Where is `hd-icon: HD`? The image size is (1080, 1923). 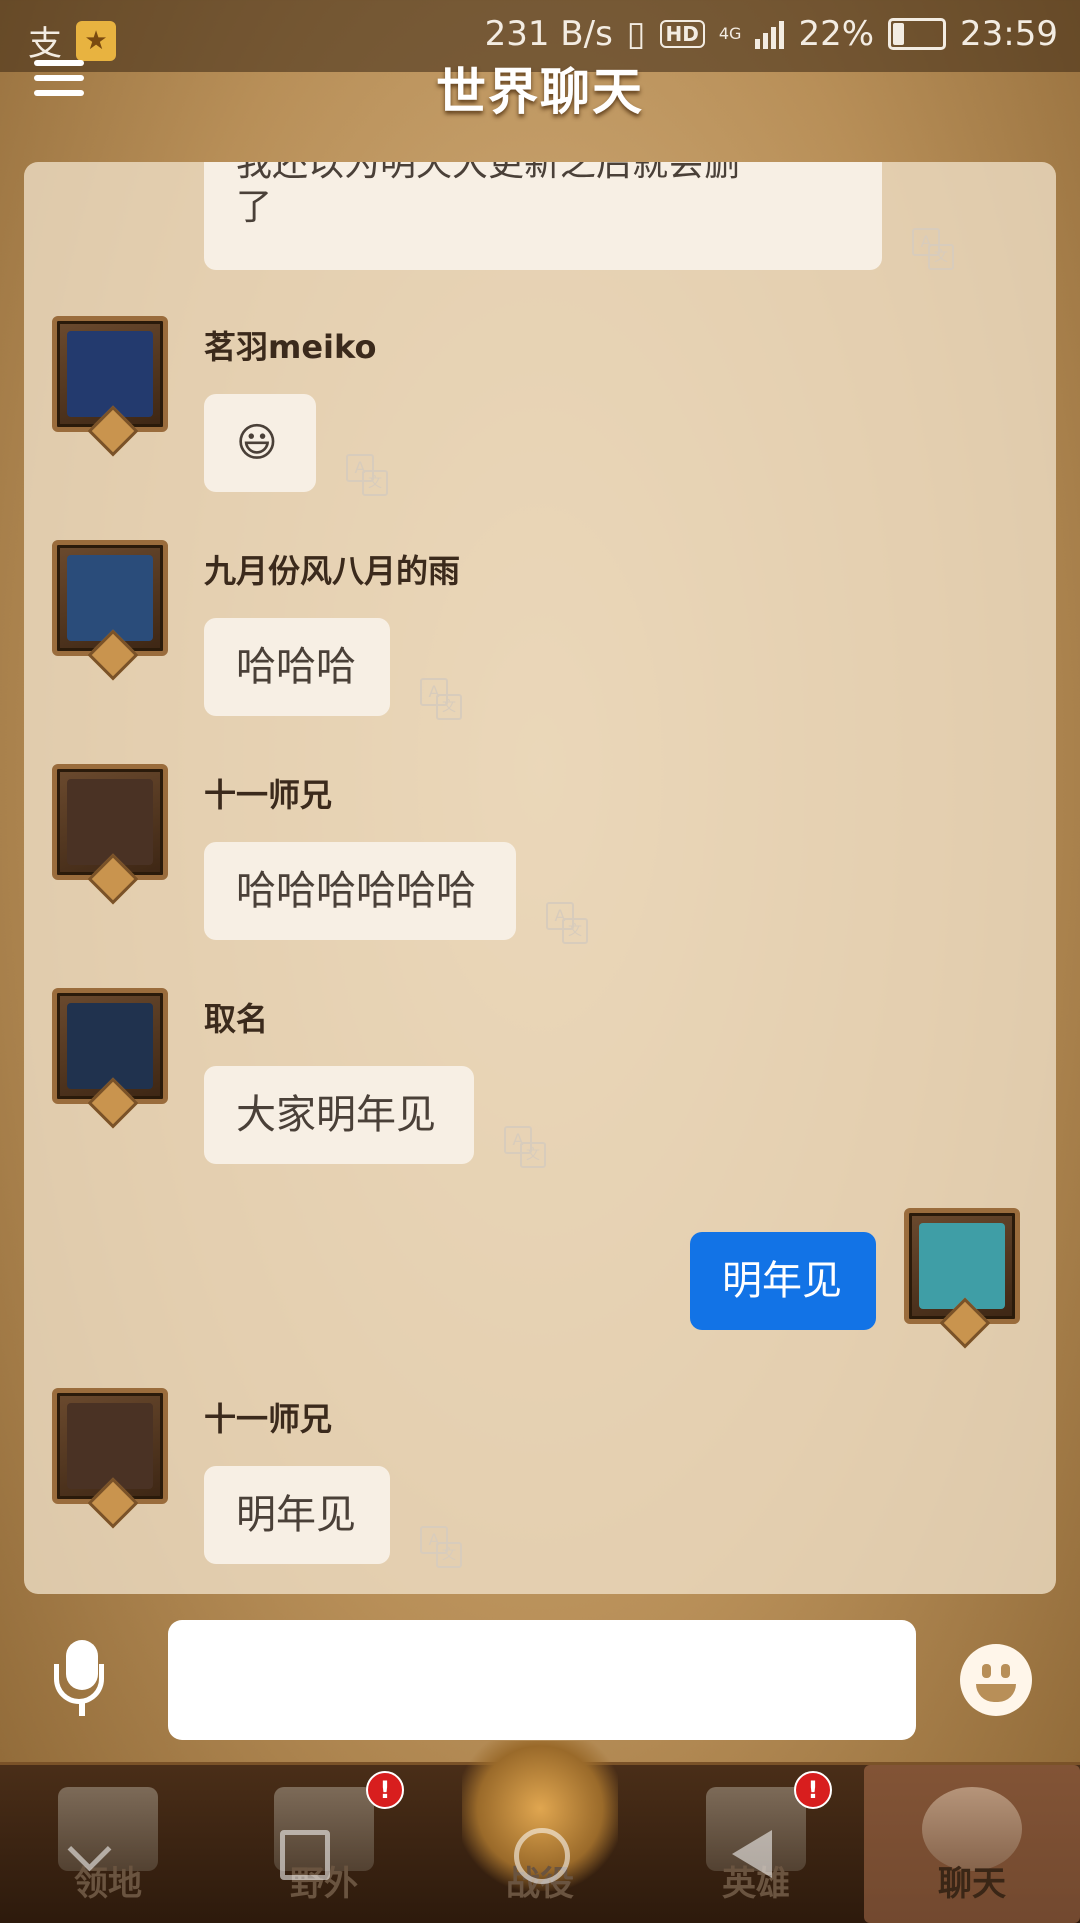 hd-icon: HD is located at coordinates (682, 34).